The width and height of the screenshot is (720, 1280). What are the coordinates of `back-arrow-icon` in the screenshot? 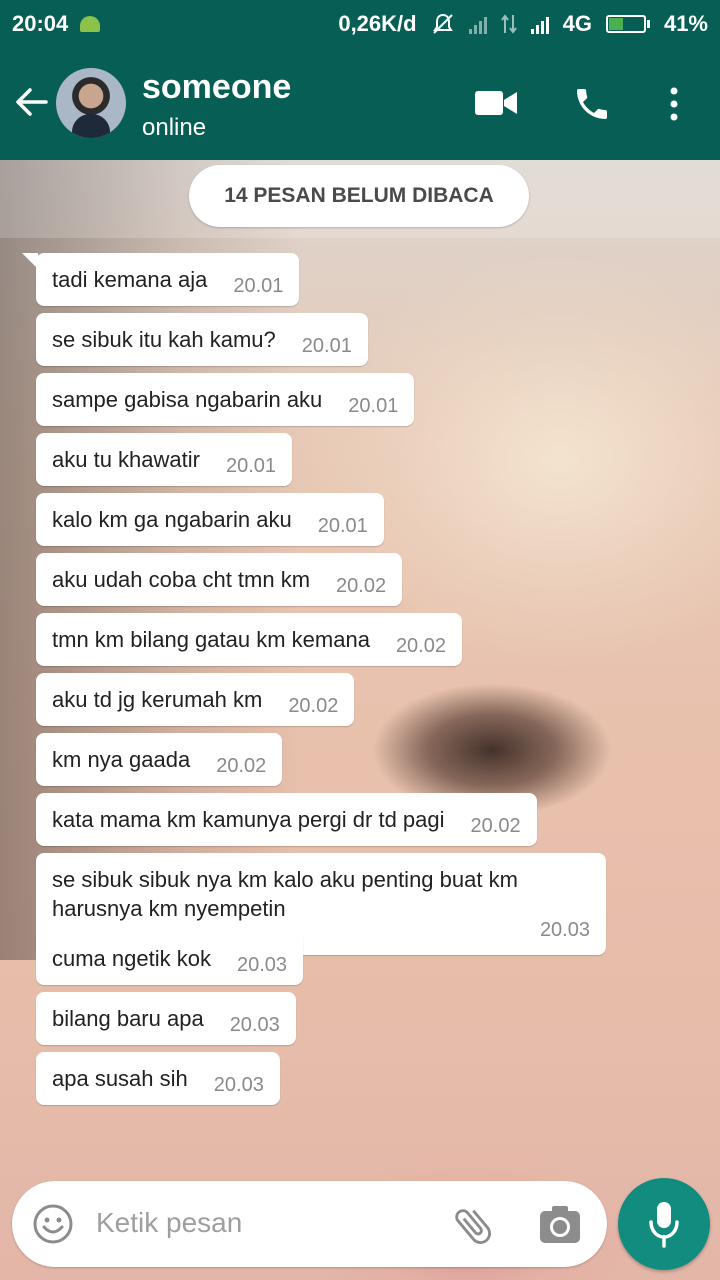 It's located at (32, 102).